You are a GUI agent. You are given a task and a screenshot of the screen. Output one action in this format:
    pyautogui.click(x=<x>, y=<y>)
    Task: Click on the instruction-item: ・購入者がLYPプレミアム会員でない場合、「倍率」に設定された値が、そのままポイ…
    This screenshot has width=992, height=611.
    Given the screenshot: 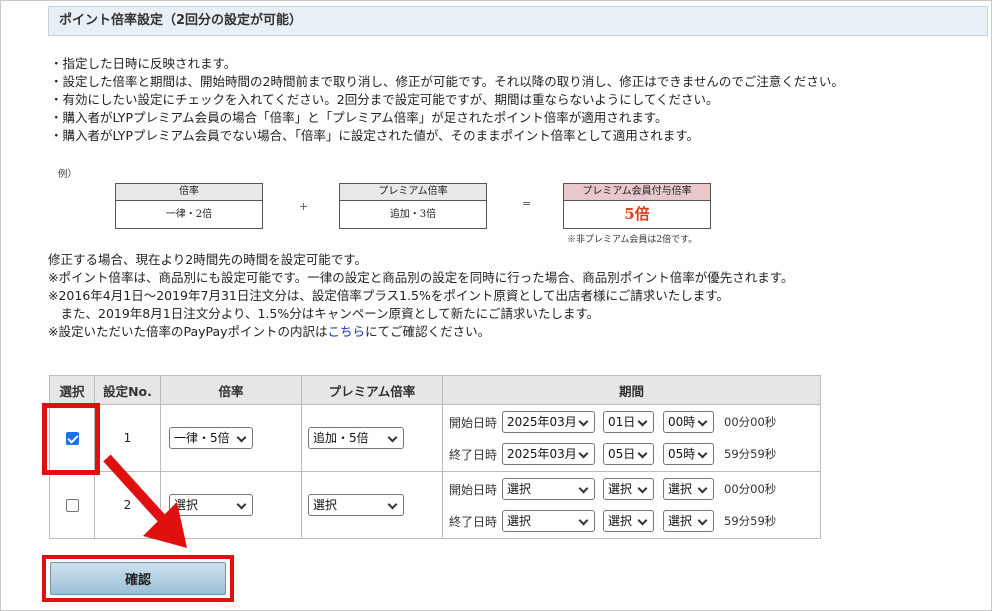 What is the action you would take?
    pyautogui.click(x=374, y=135)
    